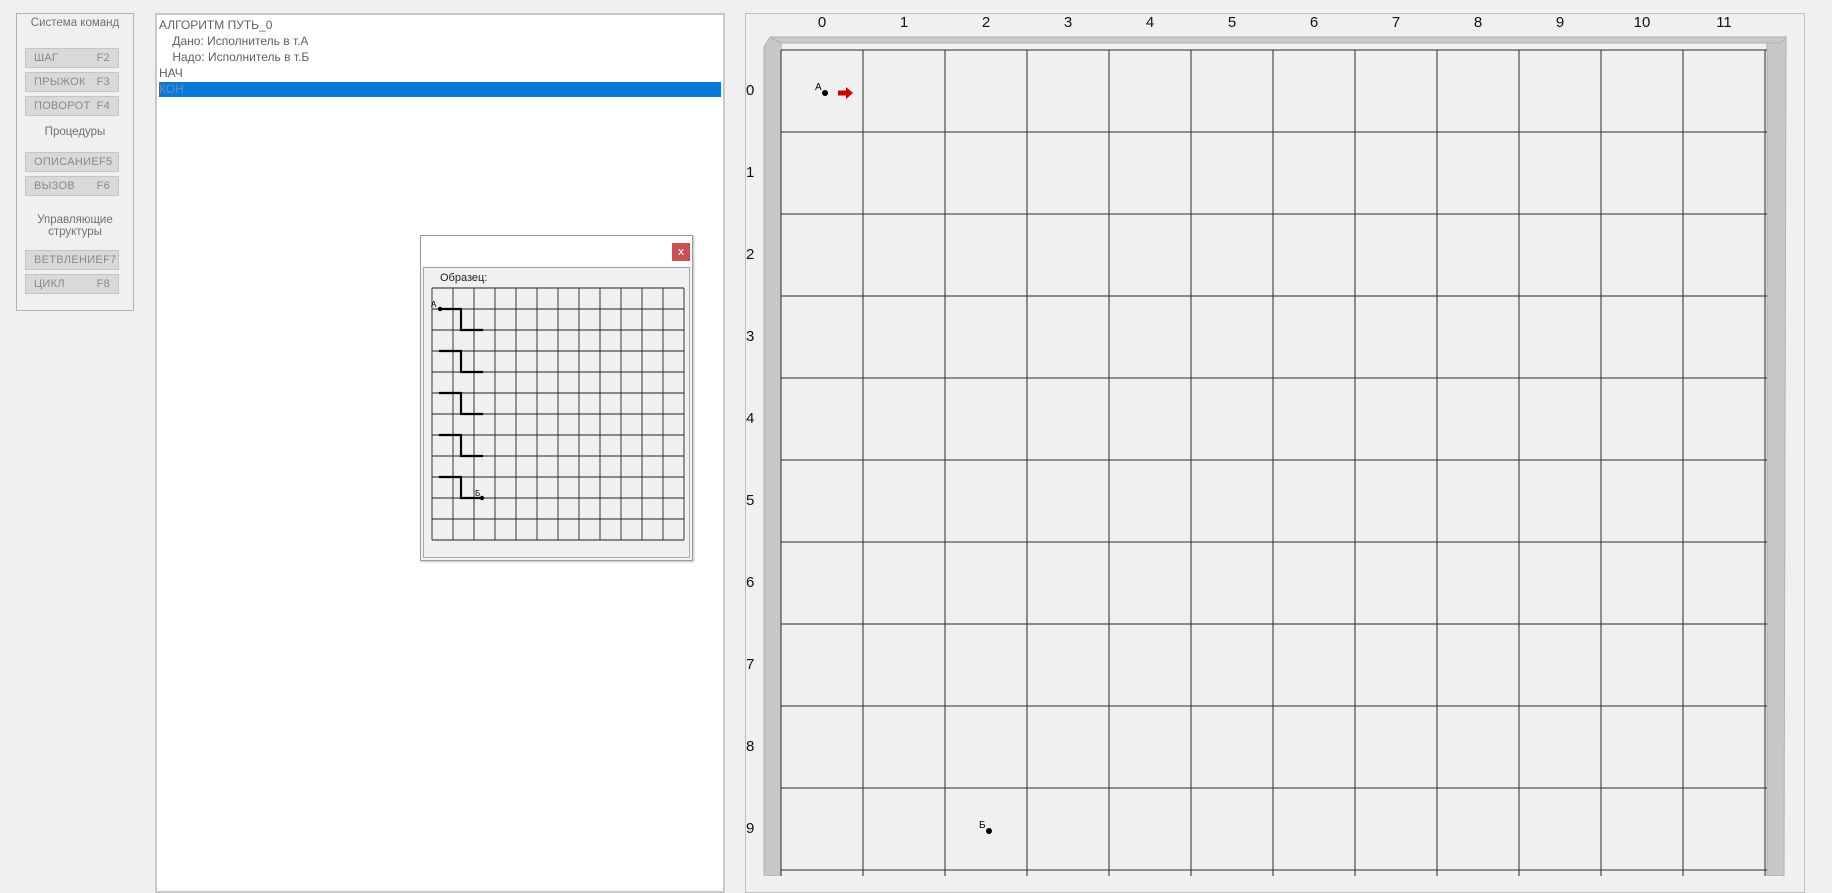 Image resolution: width=1832 pixels, height=893 pixels. Describe the element at coordinates (681, 252) in the screenshot. I see `close-button: x` at that location.